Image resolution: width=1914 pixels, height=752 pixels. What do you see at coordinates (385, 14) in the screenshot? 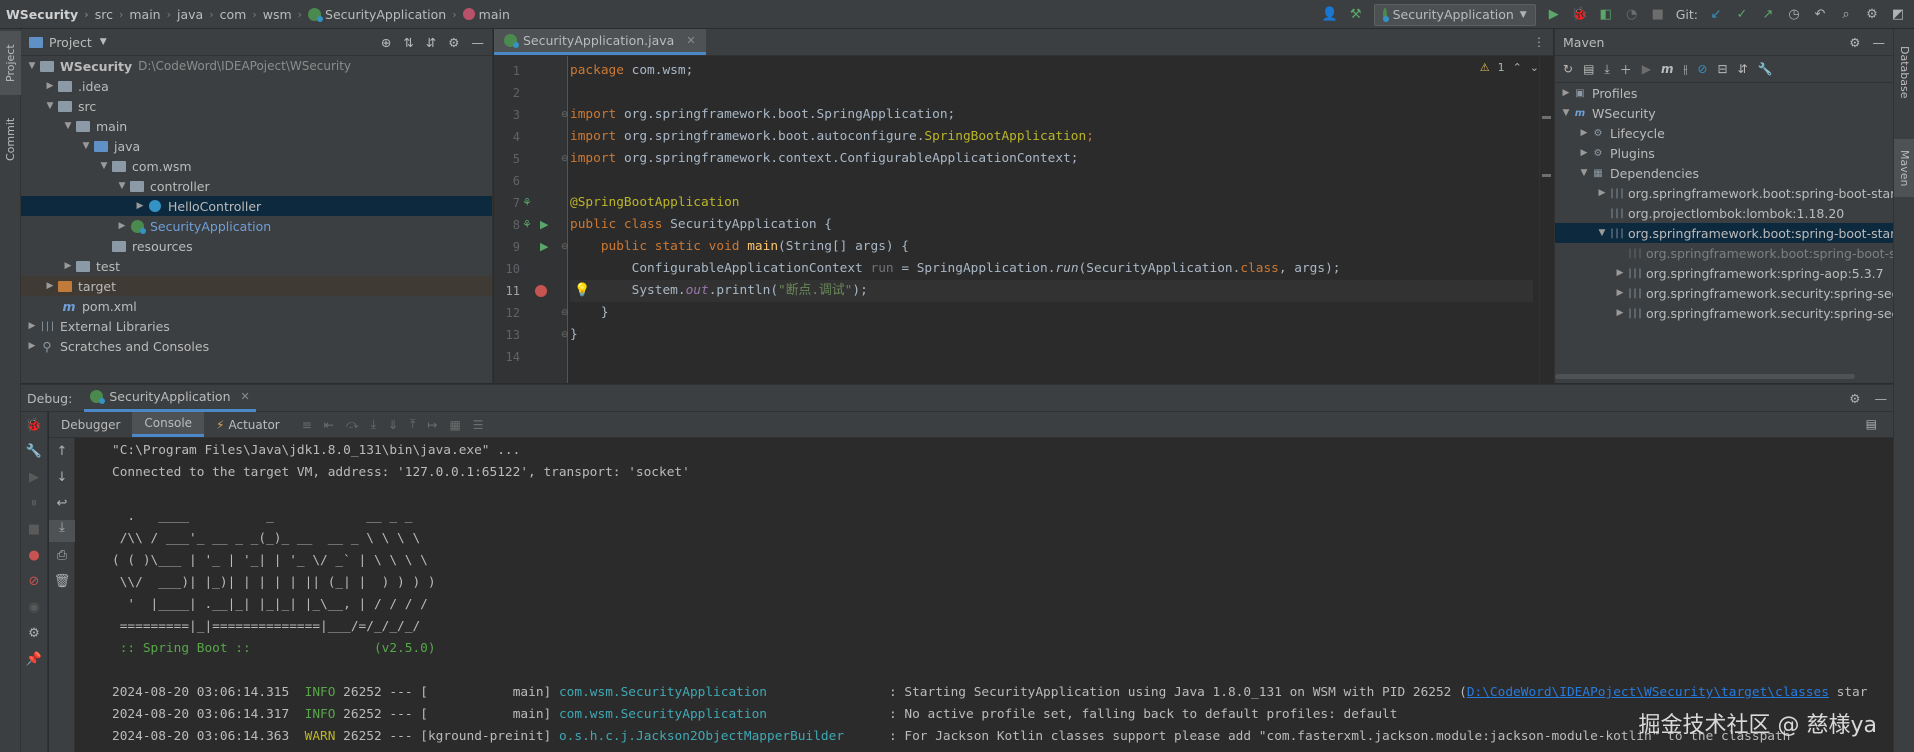
I see `breadcrumb-item-class: SecurityApplication ›` at bounding box center [385, 14].